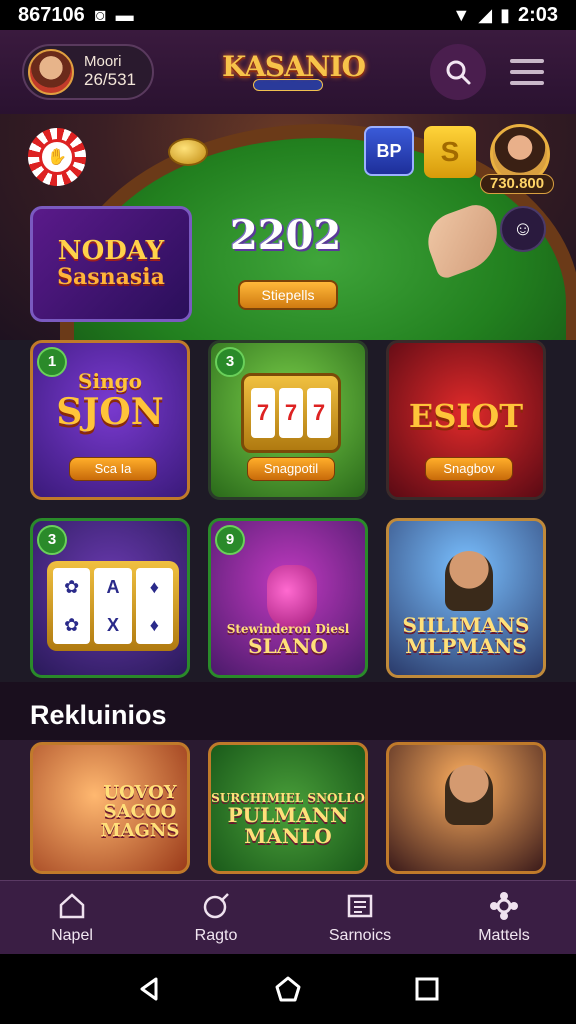 This screenshot has height=1024, width=576. What do you see at coordinates (154, 606) in the screenshot?
I see `reel: ♦ ♦` at bounding box center [154, 606].